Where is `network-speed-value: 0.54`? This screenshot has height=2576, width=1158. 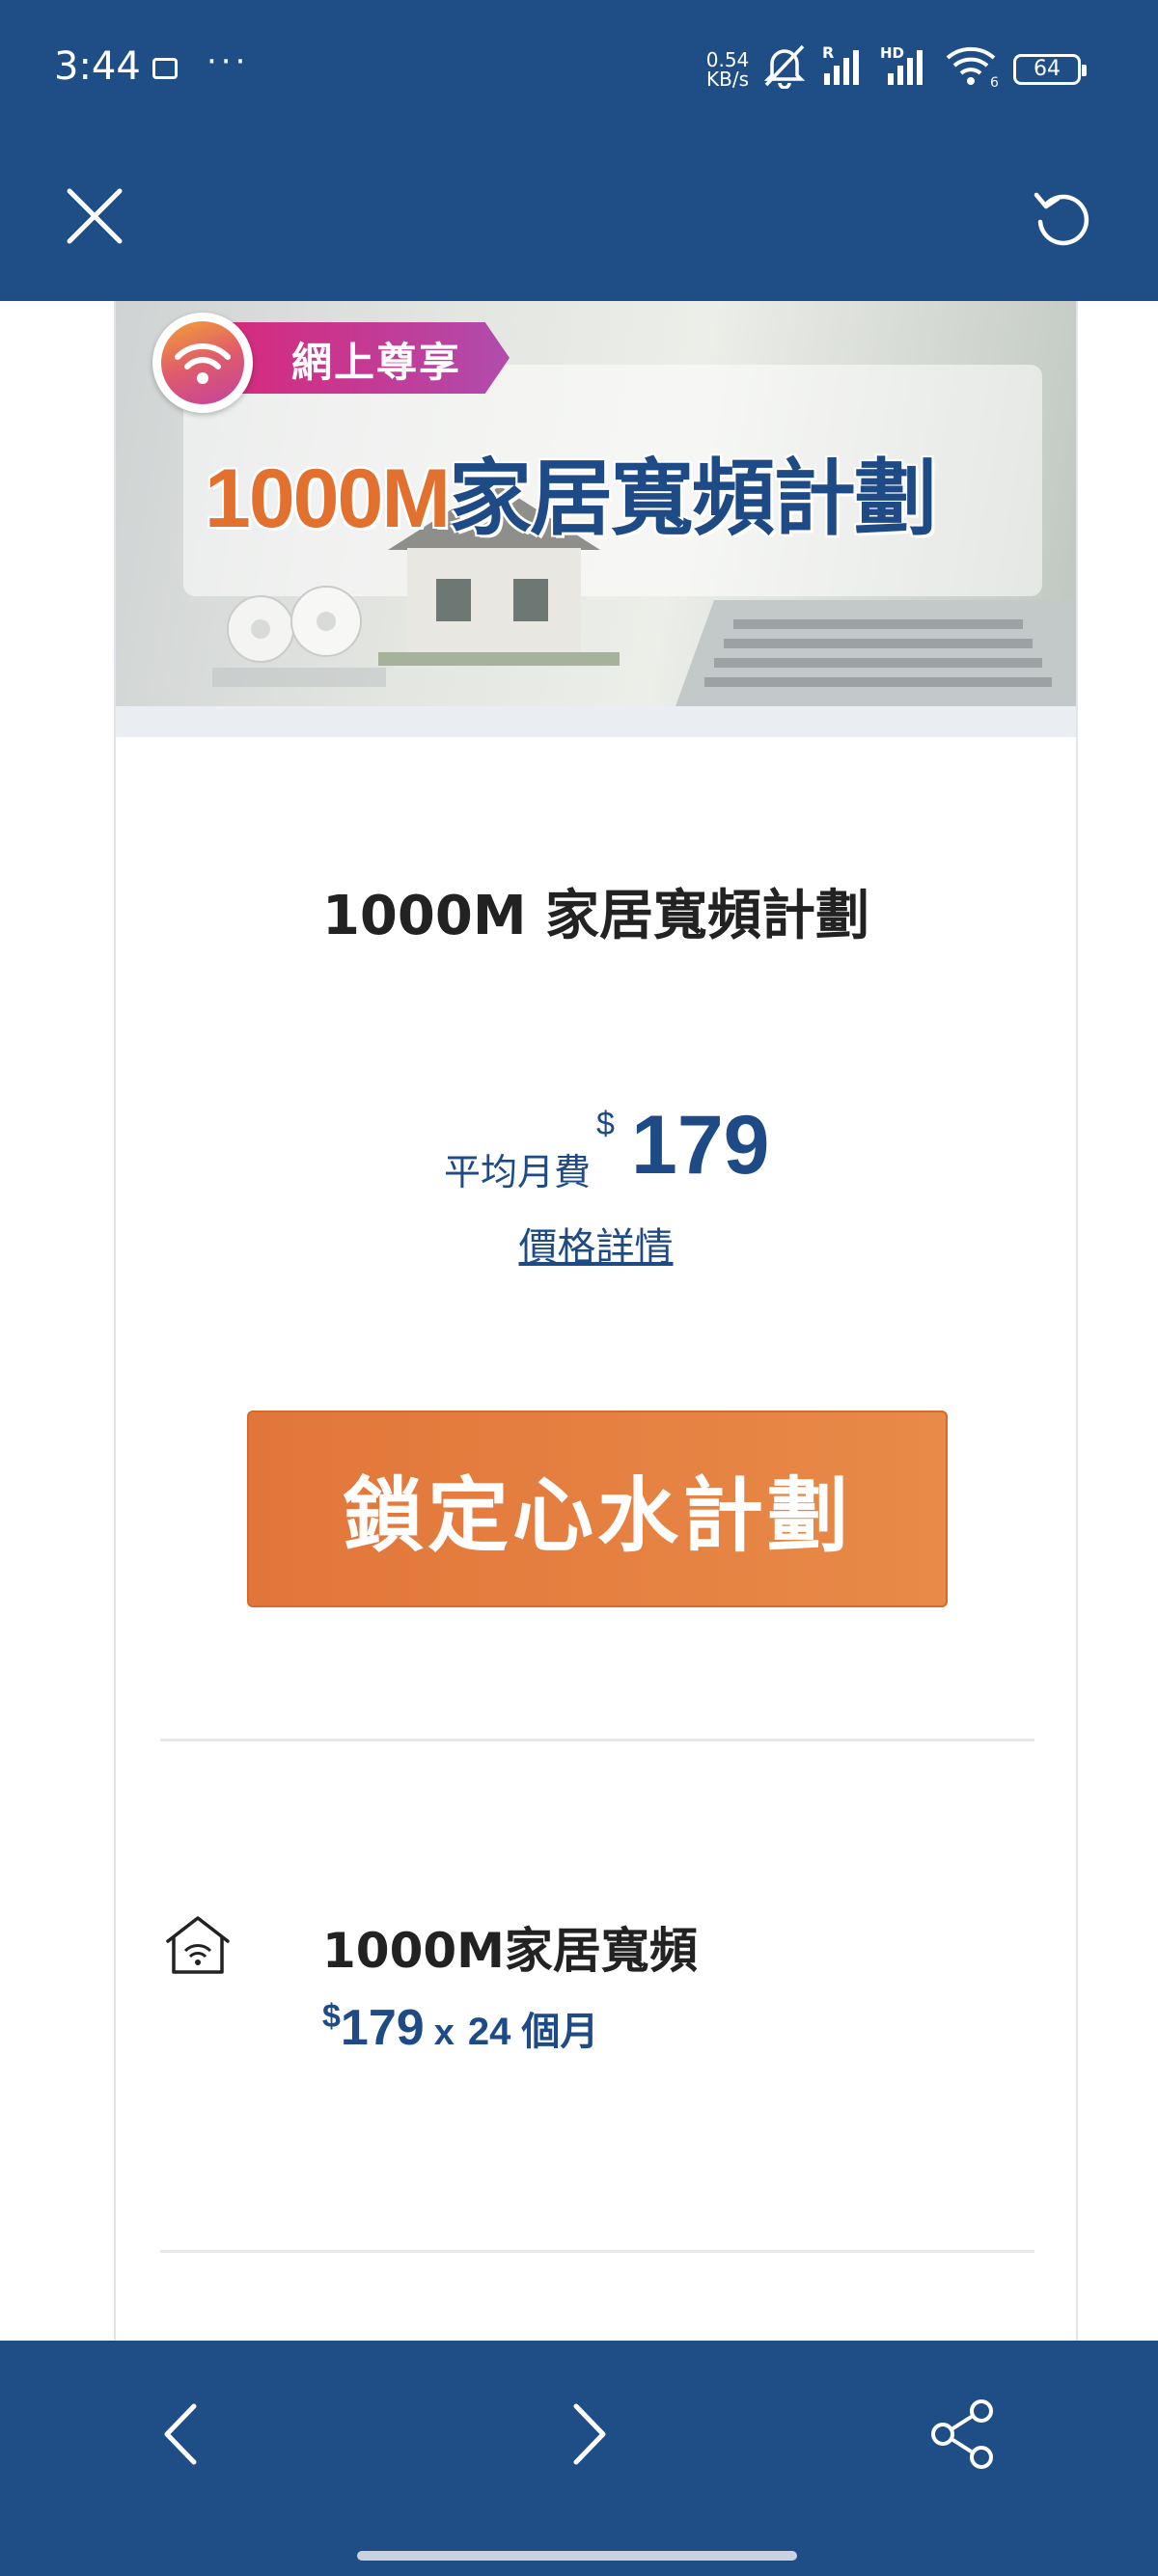
network-speed-value: 0.54 is located at coordinates (727, 60).